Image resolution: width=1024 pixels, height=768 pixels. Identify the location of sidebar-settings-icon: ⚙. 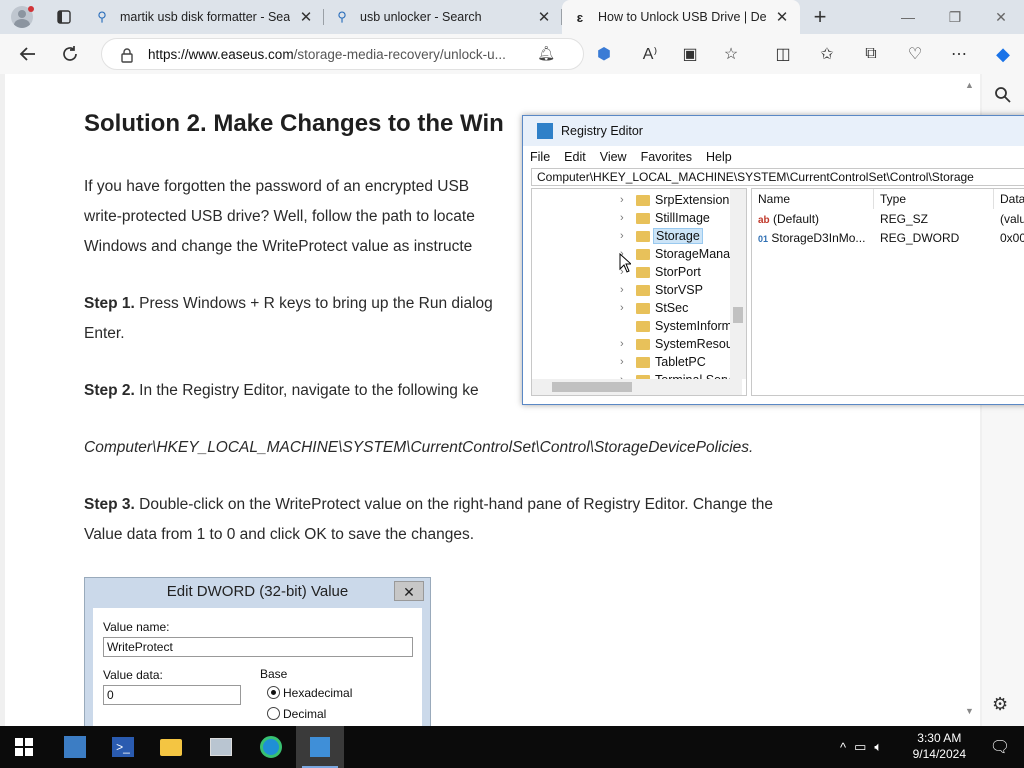
(1000, 704).